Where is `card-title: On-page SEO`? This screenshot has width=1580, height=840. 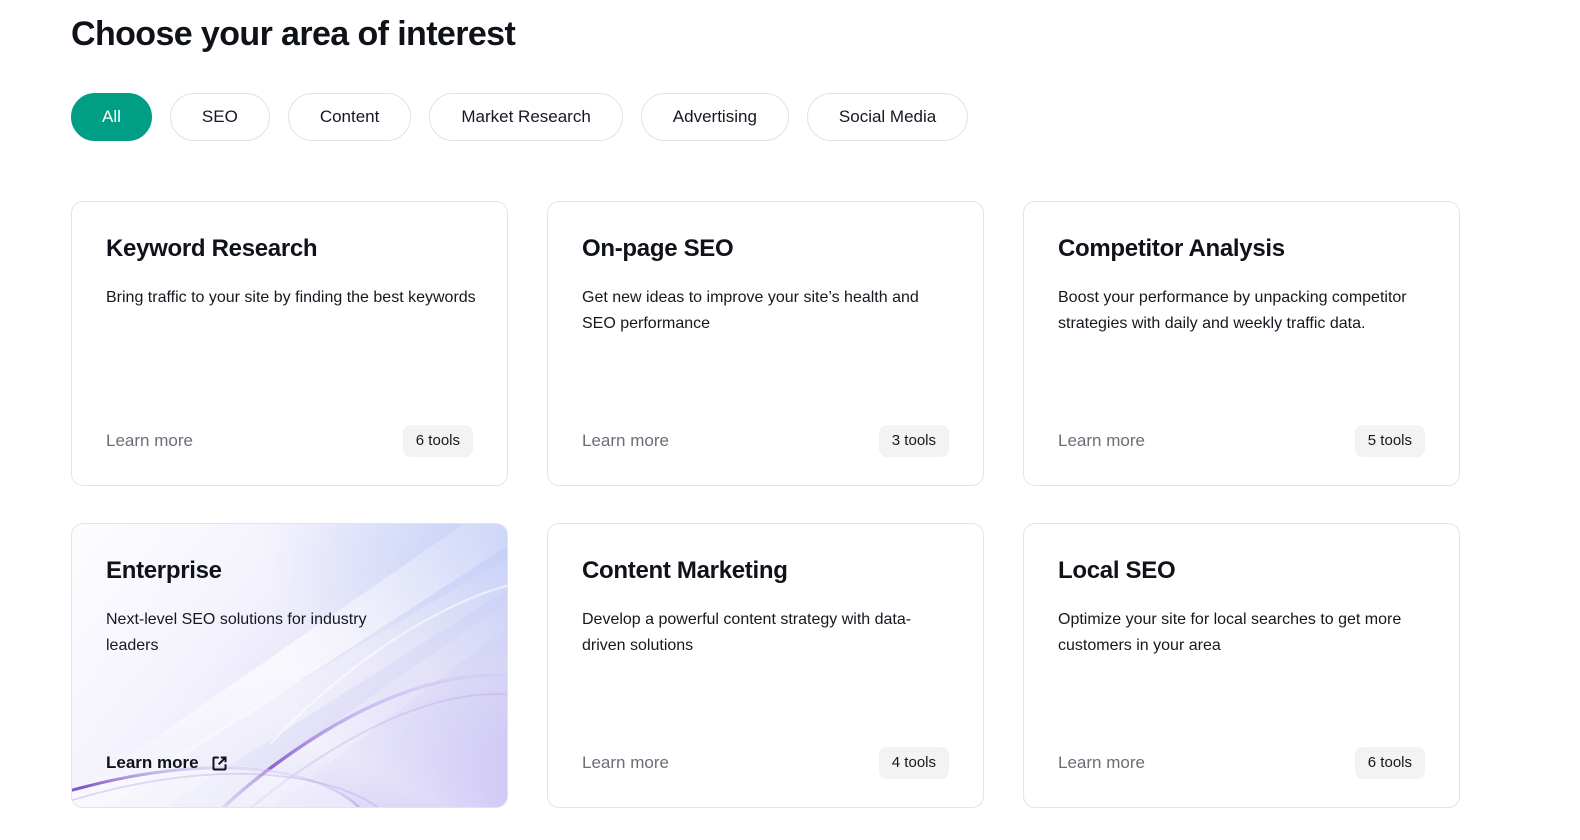
card-title: On-page SEO is located at coordinates (658, 248).